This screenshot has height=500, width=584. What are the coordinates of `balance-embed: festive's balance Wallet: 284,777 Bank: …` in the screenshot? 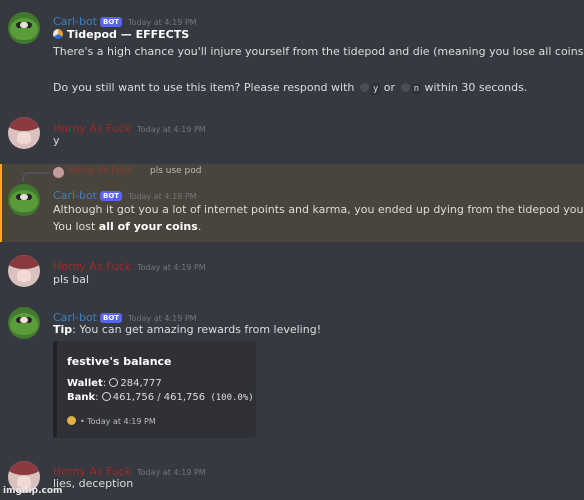 It's located at (154, 389).